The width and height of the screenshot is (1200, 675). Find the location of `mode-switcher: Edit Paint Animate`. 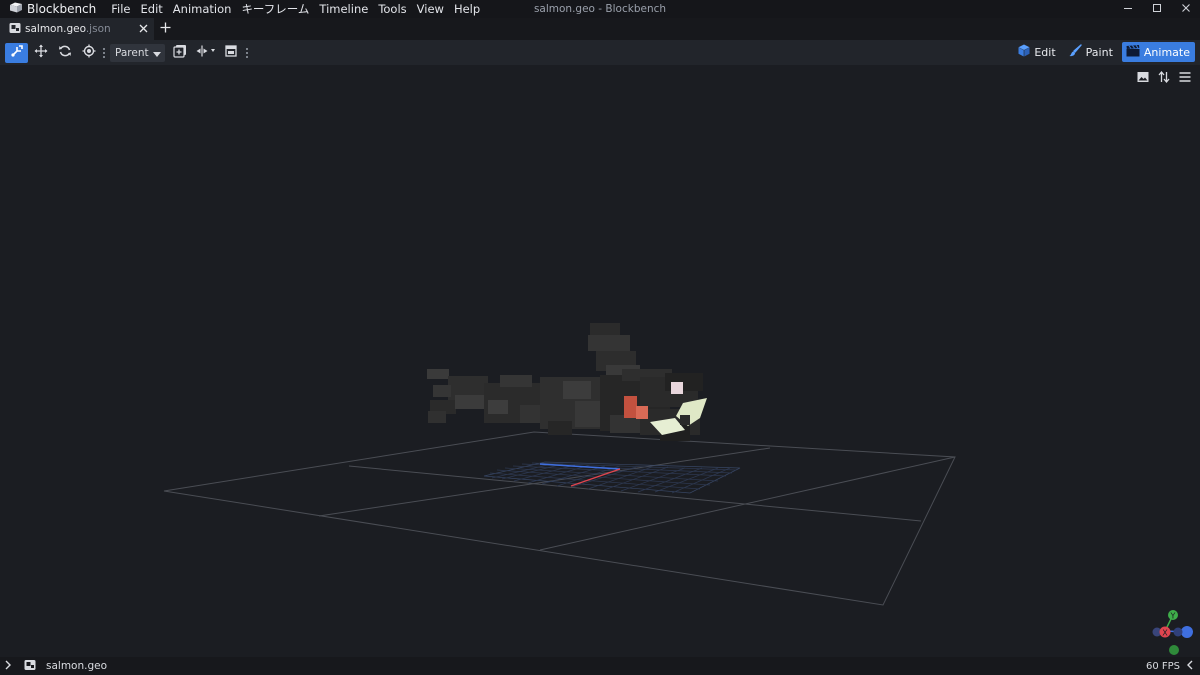

mode-switcher: Edit Paint Animate is located at coordinates (1104, 52).